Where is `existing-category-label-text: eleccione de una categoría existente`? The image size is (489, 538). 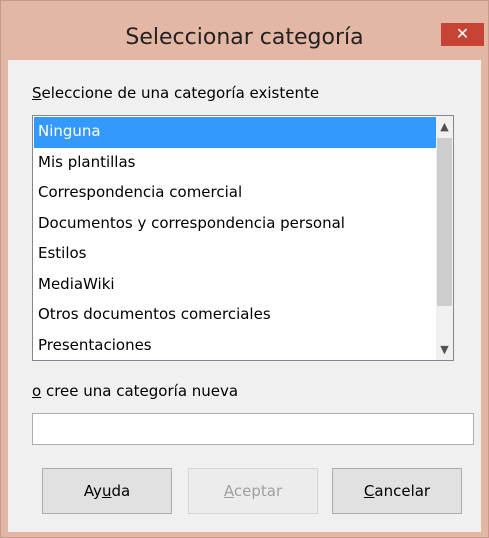
existing-category-label-text: eleccione de una categoría existente is located at coordinates (180, 93).